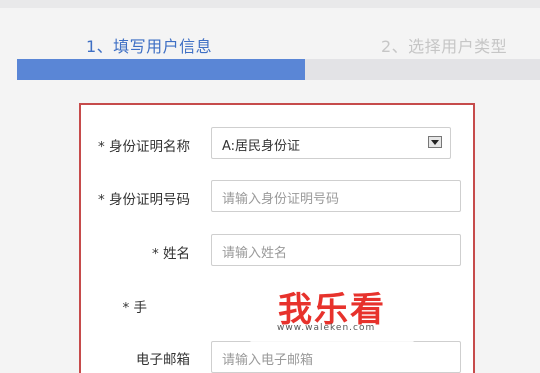 This screenshot has width=540, height=373. Describe the element at coordinates (163, 360) in the screenshot. I see `email-label: 电子邮箱` at that location.